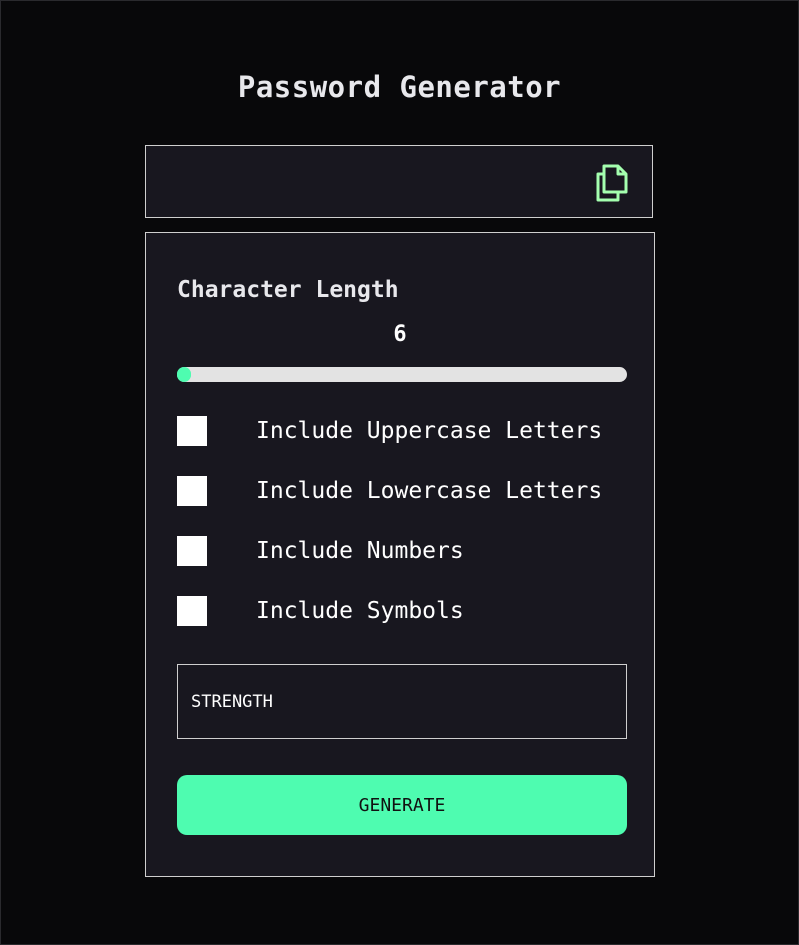 The width and height of the screenshot is (799, 945). I want to click on password-output, so click(399, 181).